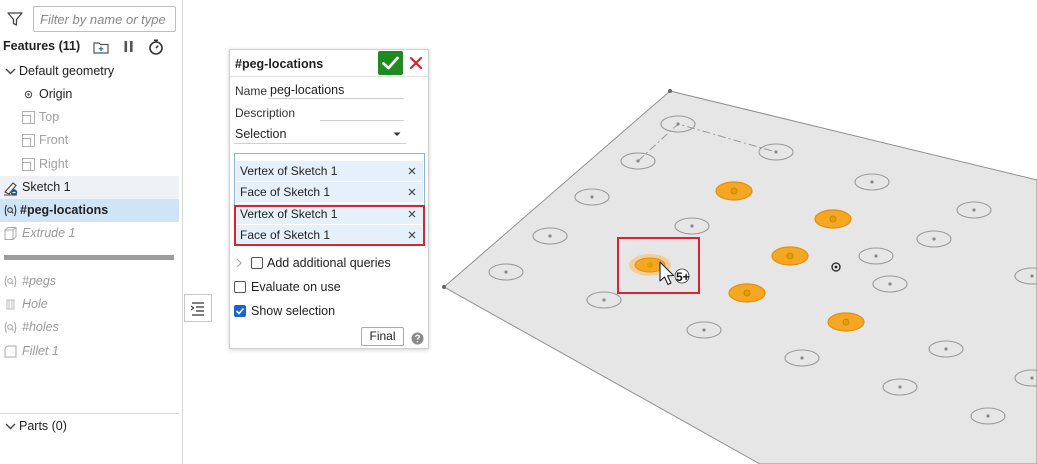  I want to click on pause-icon, so click(129, 47).